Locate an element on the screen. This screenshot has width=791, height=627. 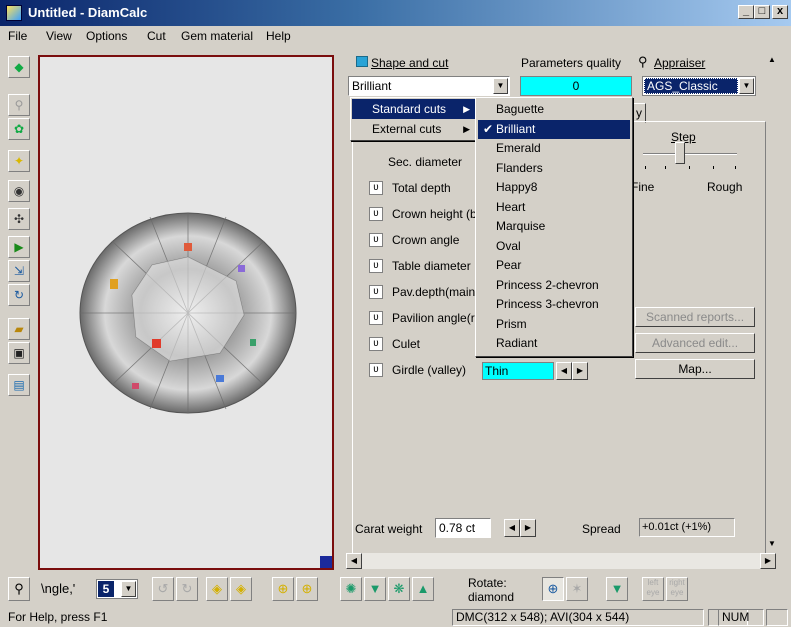
menu-item-external-cuts: External cuts ▶ is located at coordinates (414, 129).